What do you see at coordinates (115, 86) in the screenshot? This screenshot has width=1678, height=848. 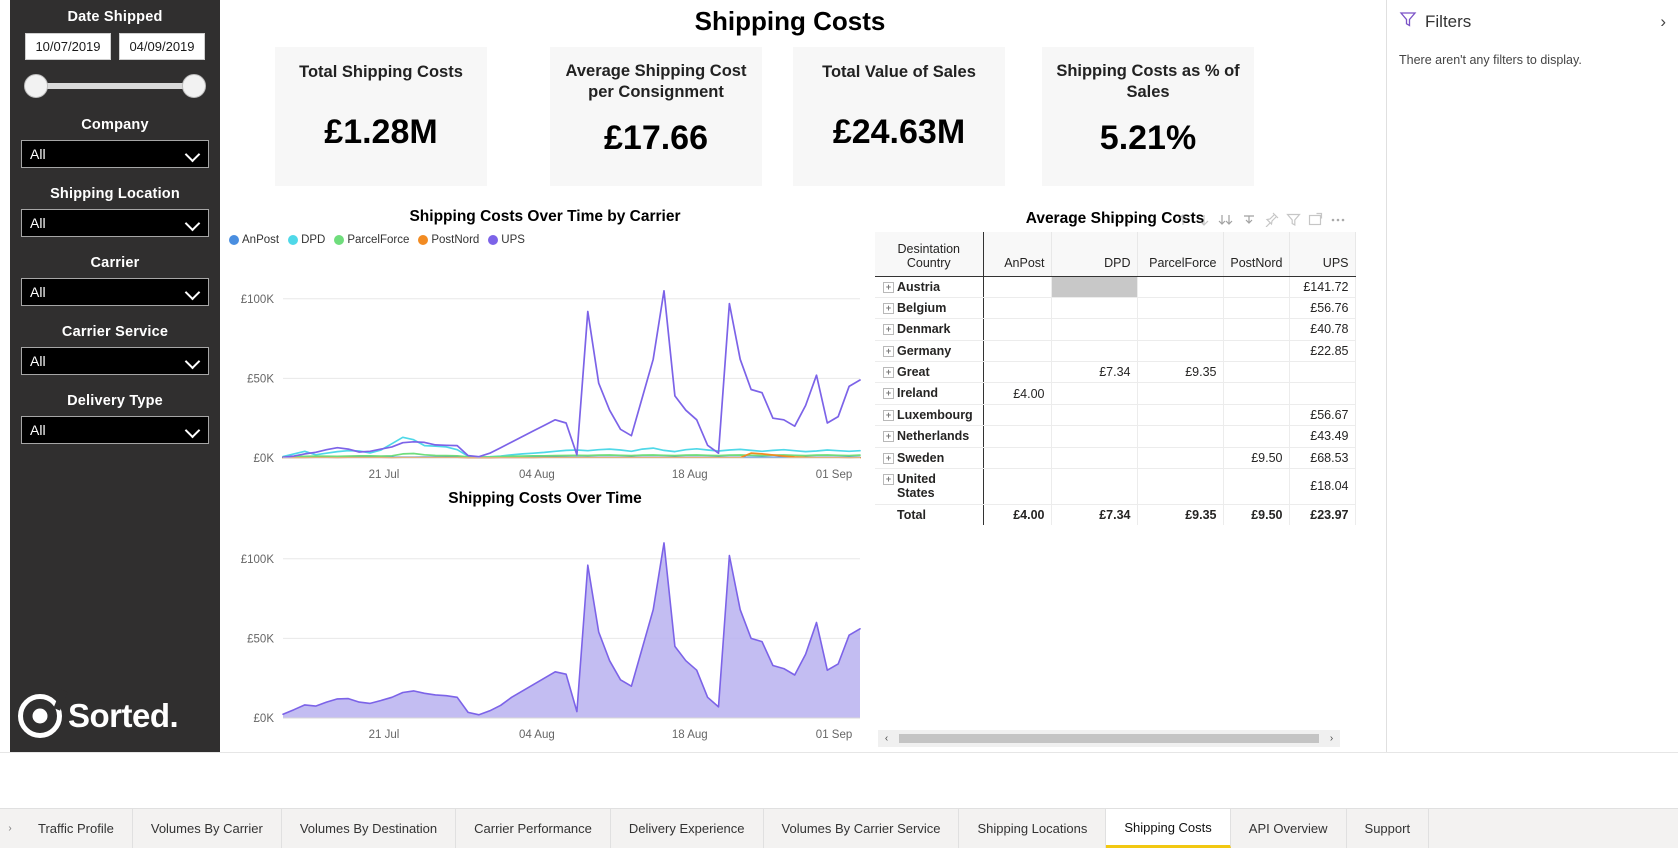 I see `date-range-slider` at bounding box center [115, 86].